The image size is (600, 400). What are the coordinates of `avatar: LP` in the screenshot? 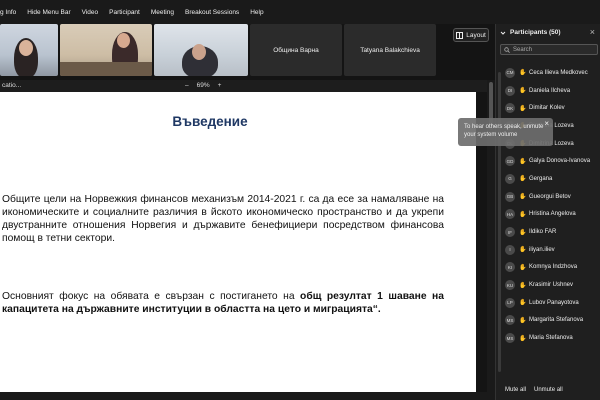 It's located at (510, 302).